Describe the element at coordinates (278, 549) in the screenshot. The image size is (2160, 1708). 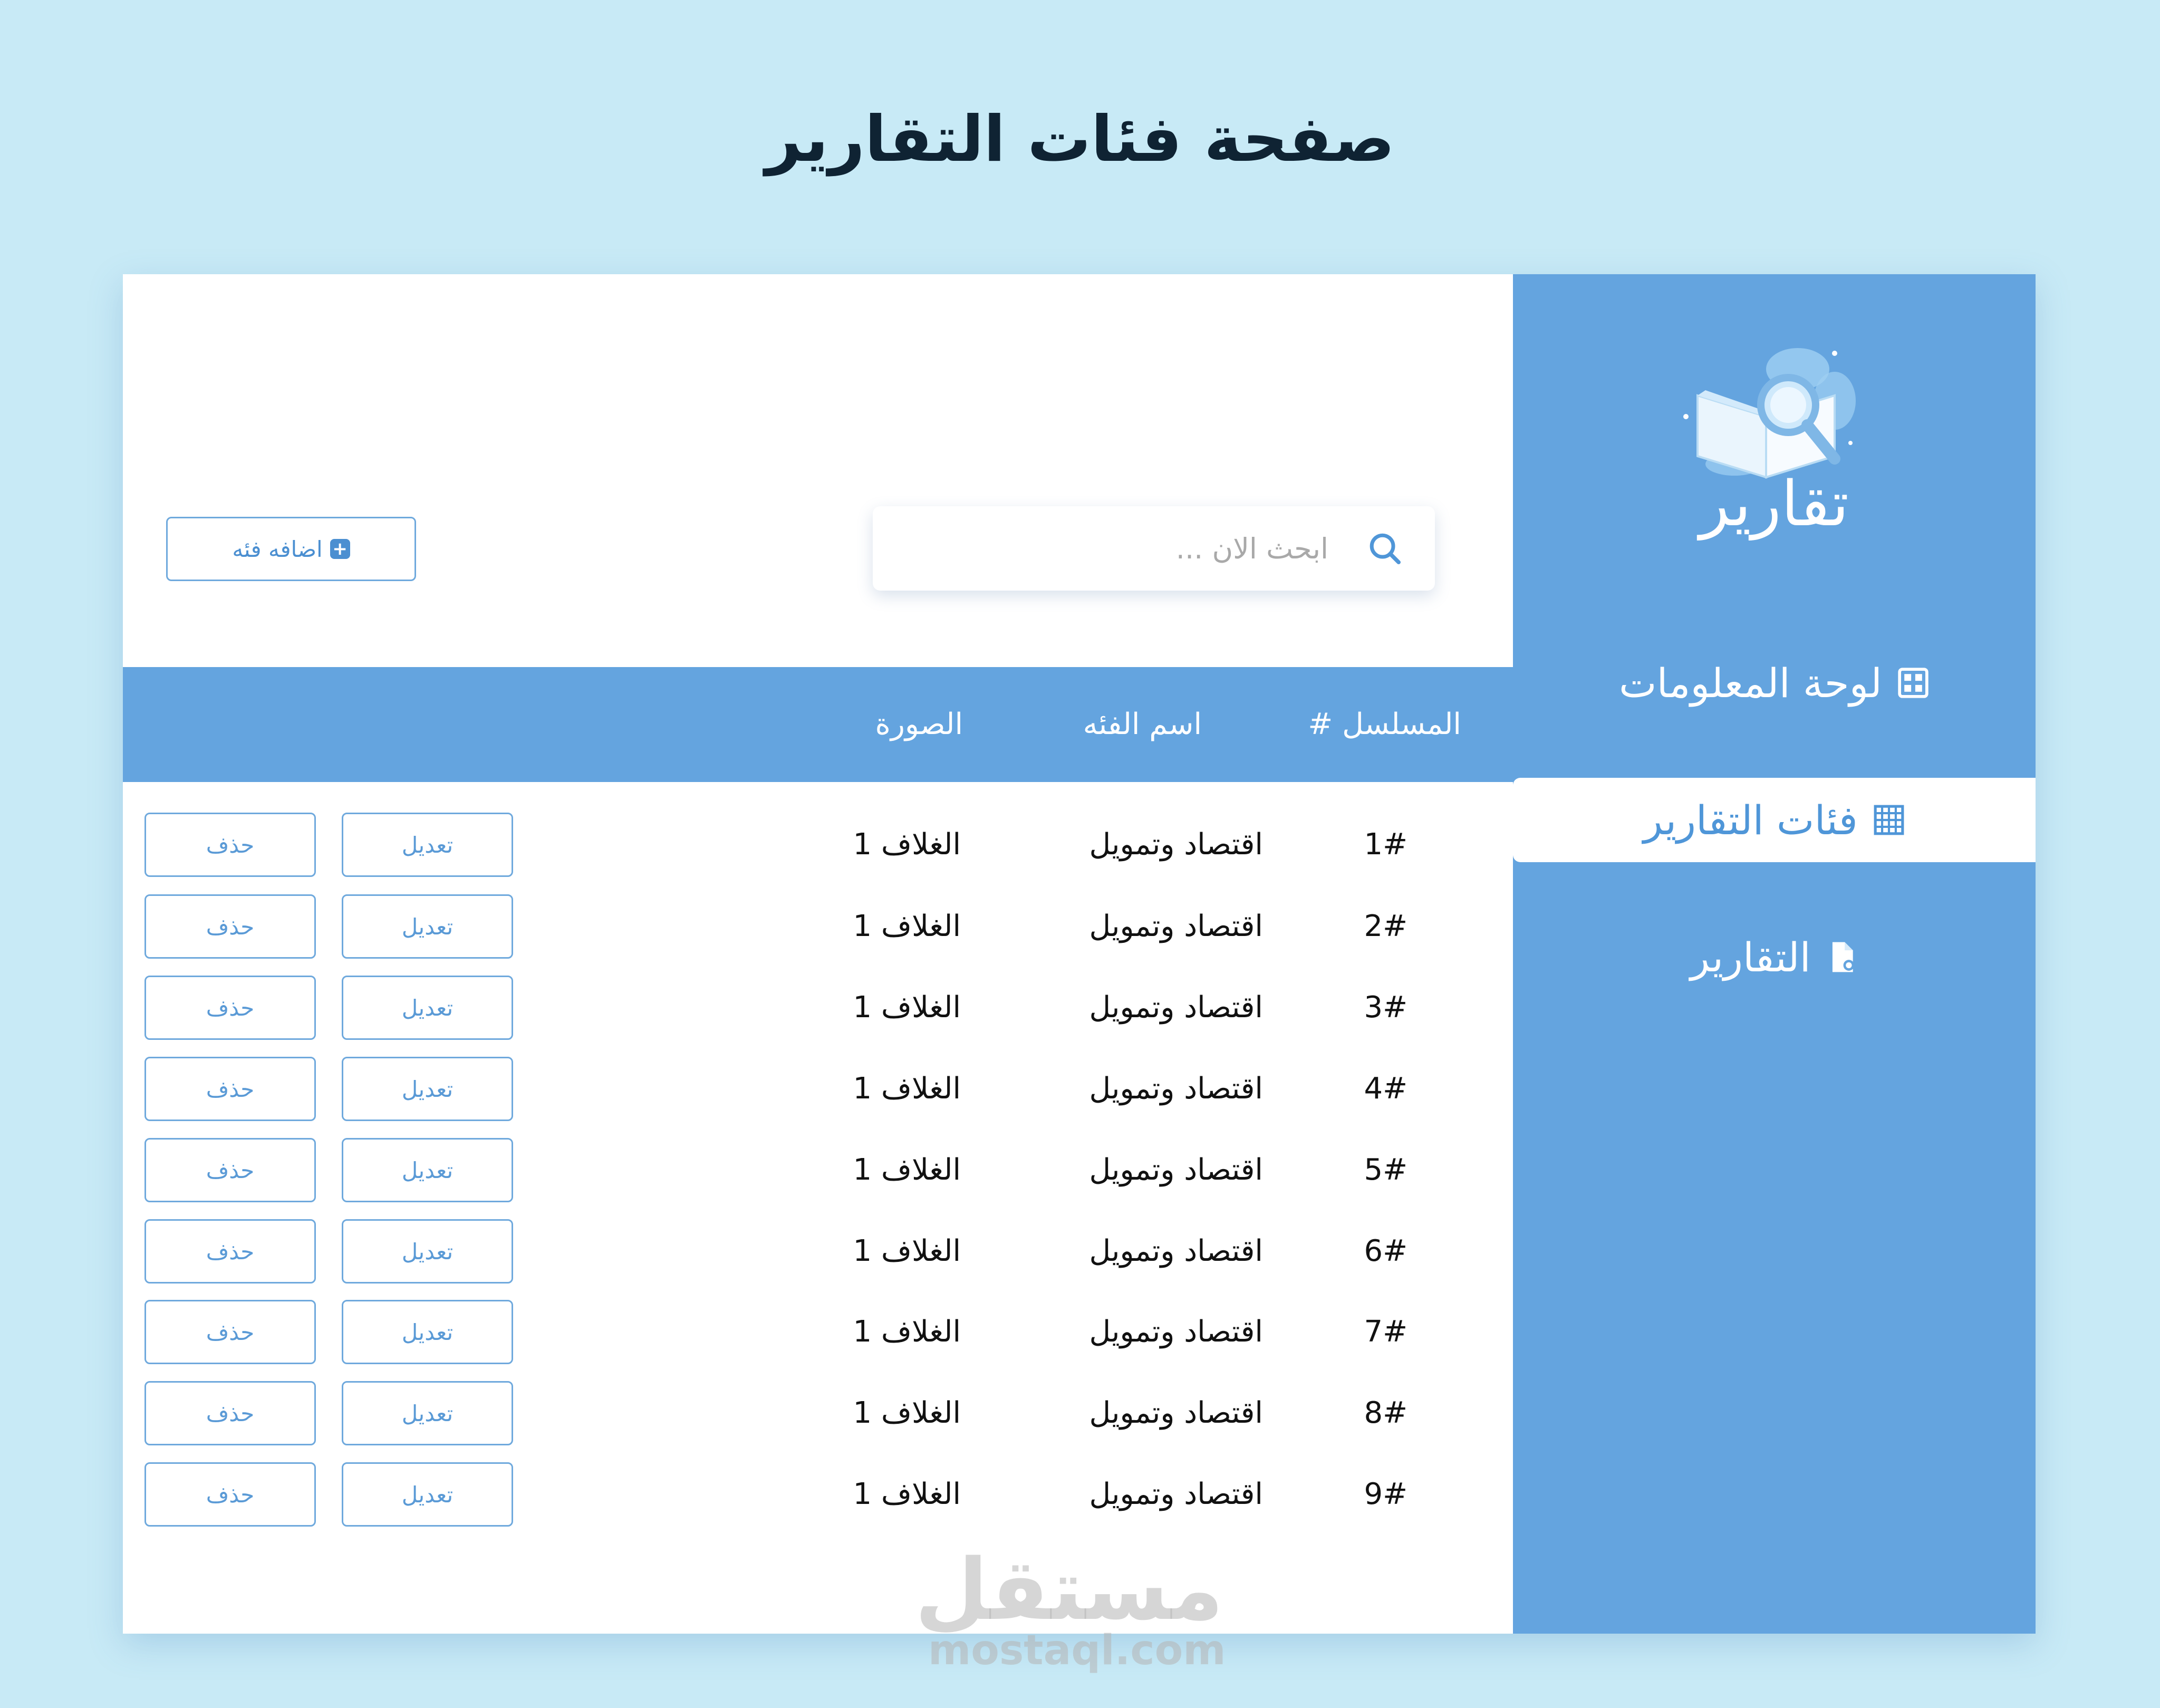
I see `add-category-label: اضافه فئه` at that location.